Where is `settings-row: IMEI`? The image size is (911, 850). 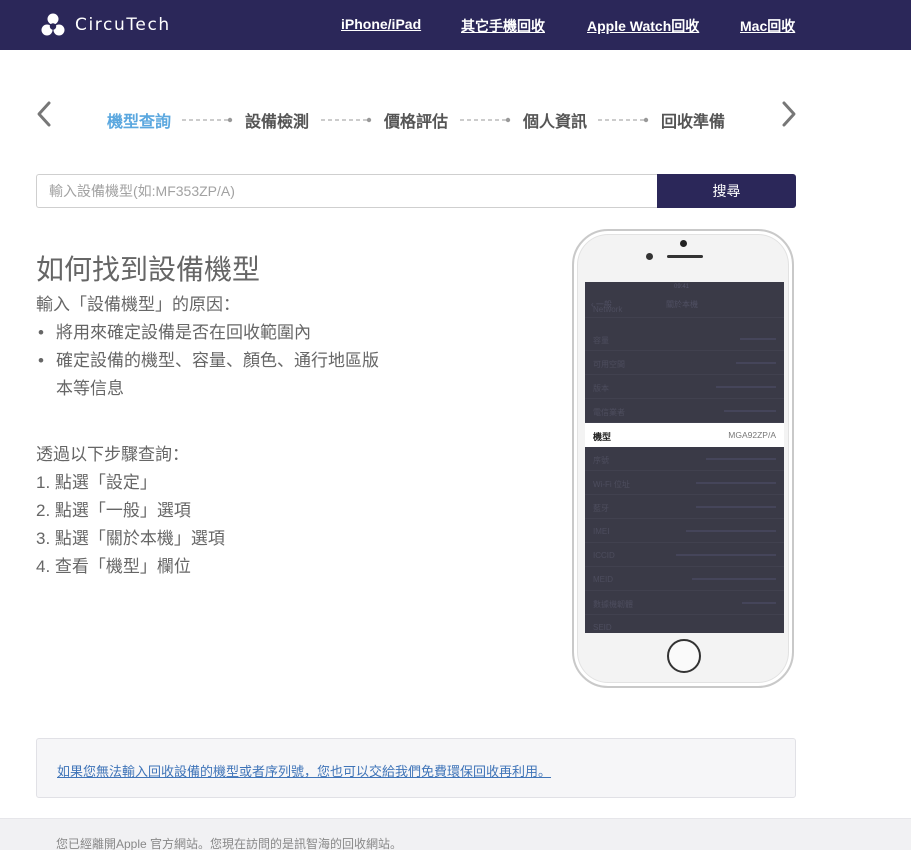 settings-row: IMEI is located at coordinates (684, 531).